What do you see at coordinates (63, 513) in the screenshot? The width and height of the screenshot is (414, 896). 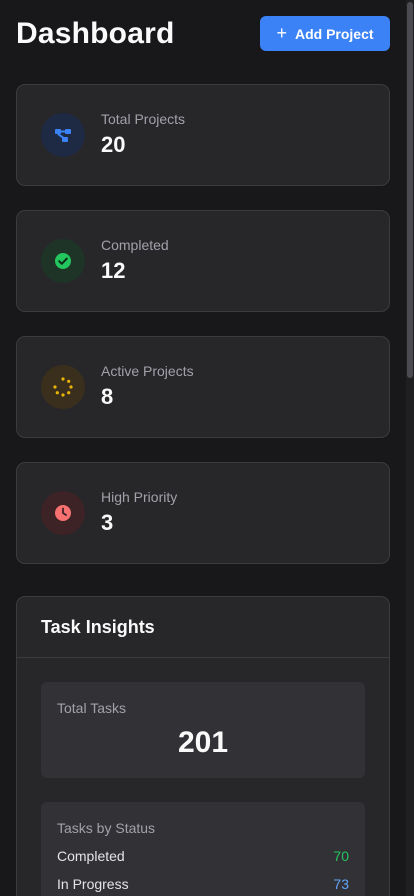 I see `clock-icon` at bounding box center [63, 513].